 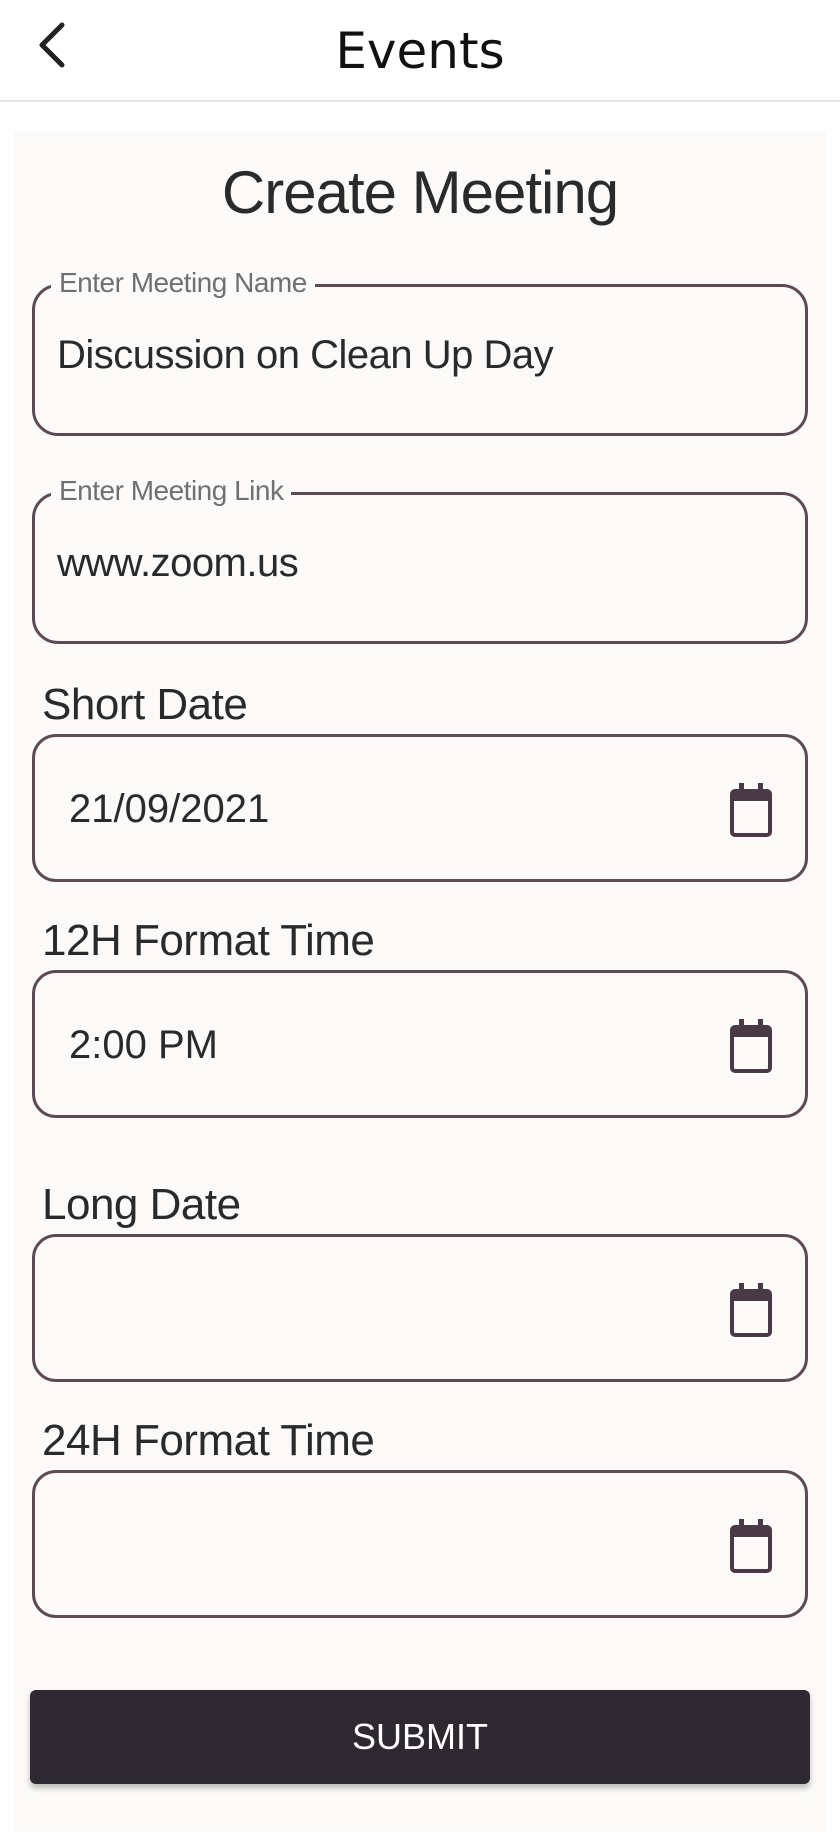 What do you see at coordinates (145, 704) in the screenshot?
I see `short-date-label: Short Date` at bounding box center [145, 704].